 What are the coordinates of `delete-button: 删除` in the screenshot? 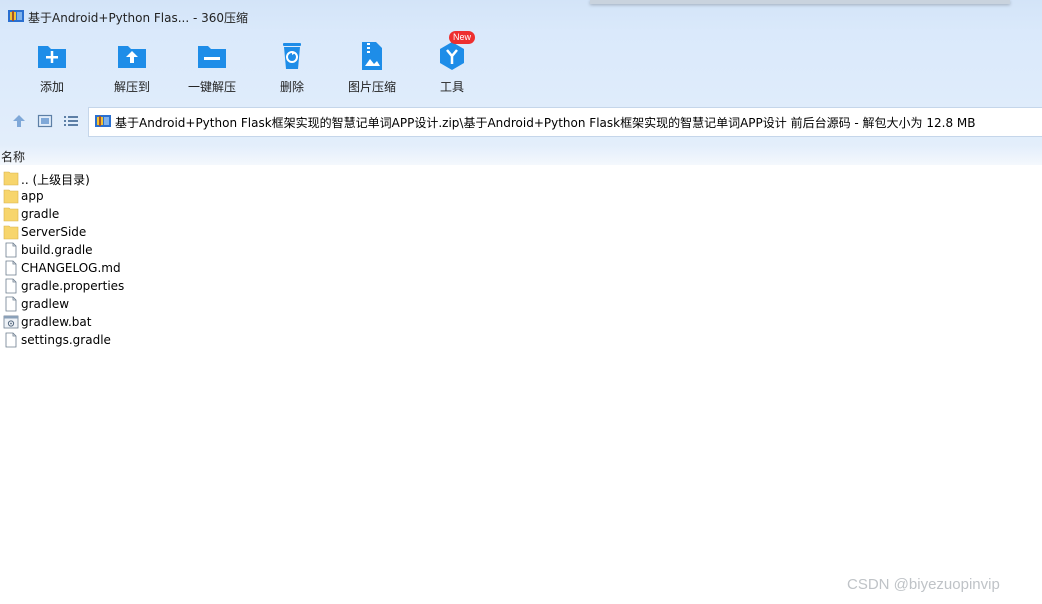 It's located at (292, 68).